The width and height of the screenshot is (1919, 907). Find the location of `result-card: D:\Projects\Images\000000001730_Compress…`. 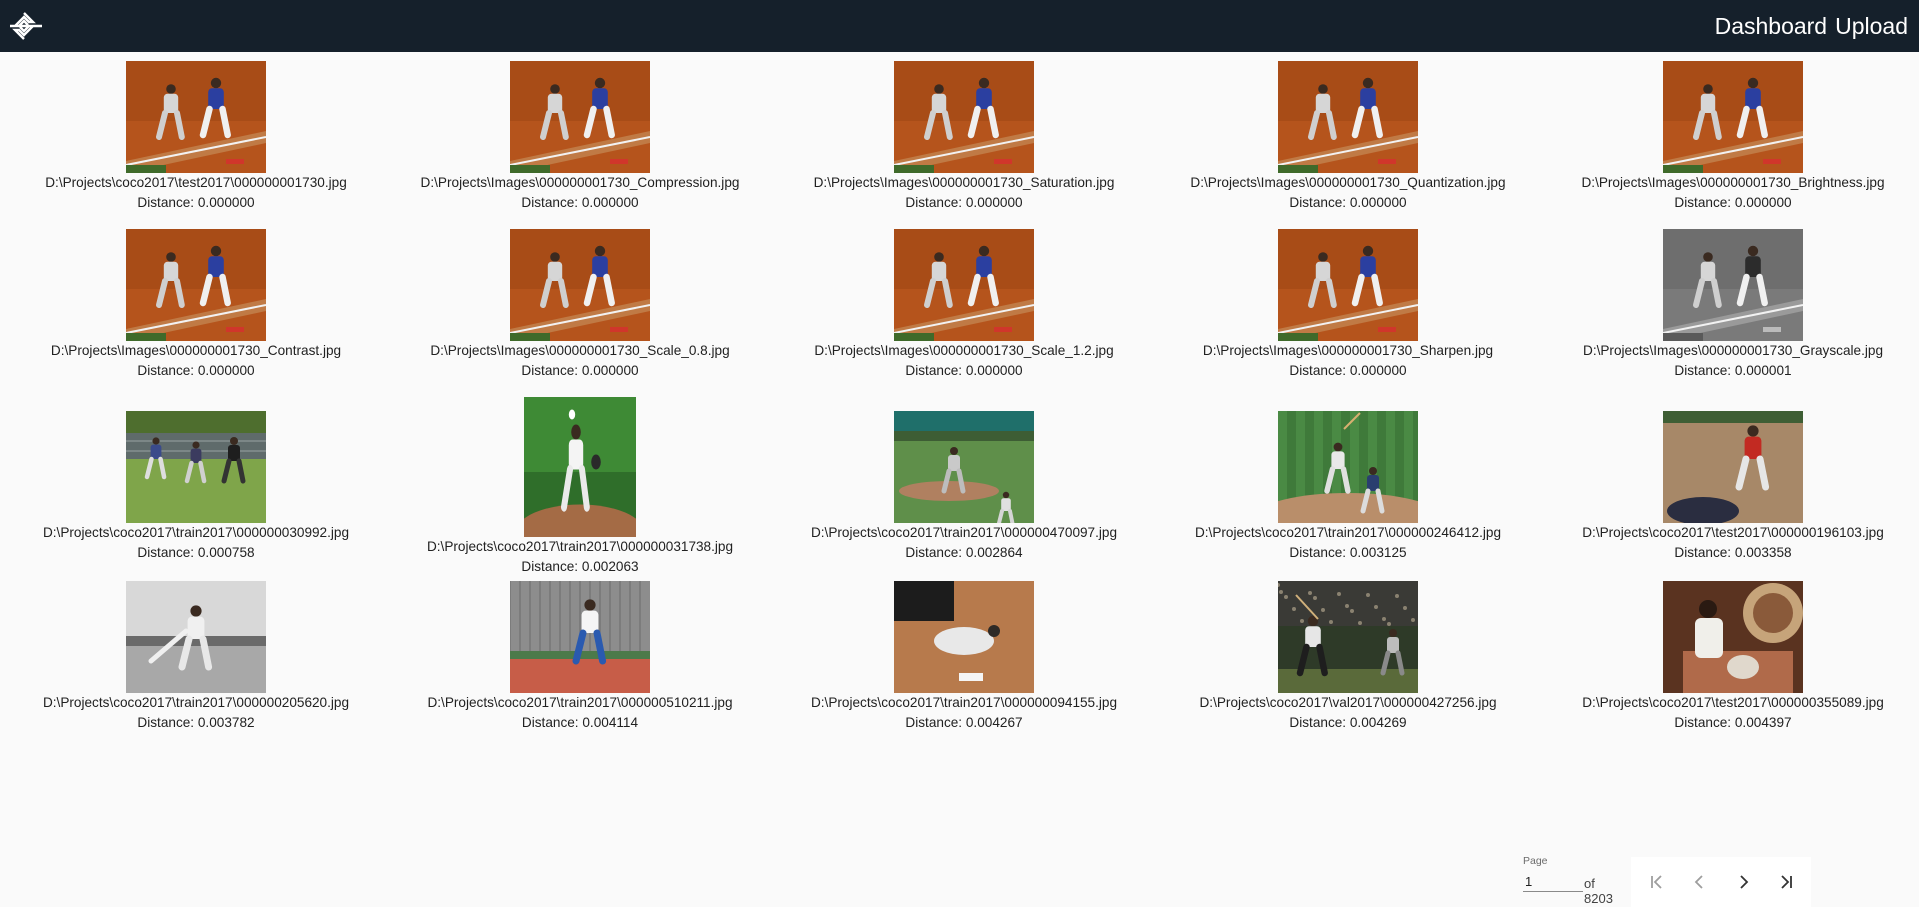

result-card: D:\Projects\Images\000000001730_Compress… is located at coordinates (580, 136).